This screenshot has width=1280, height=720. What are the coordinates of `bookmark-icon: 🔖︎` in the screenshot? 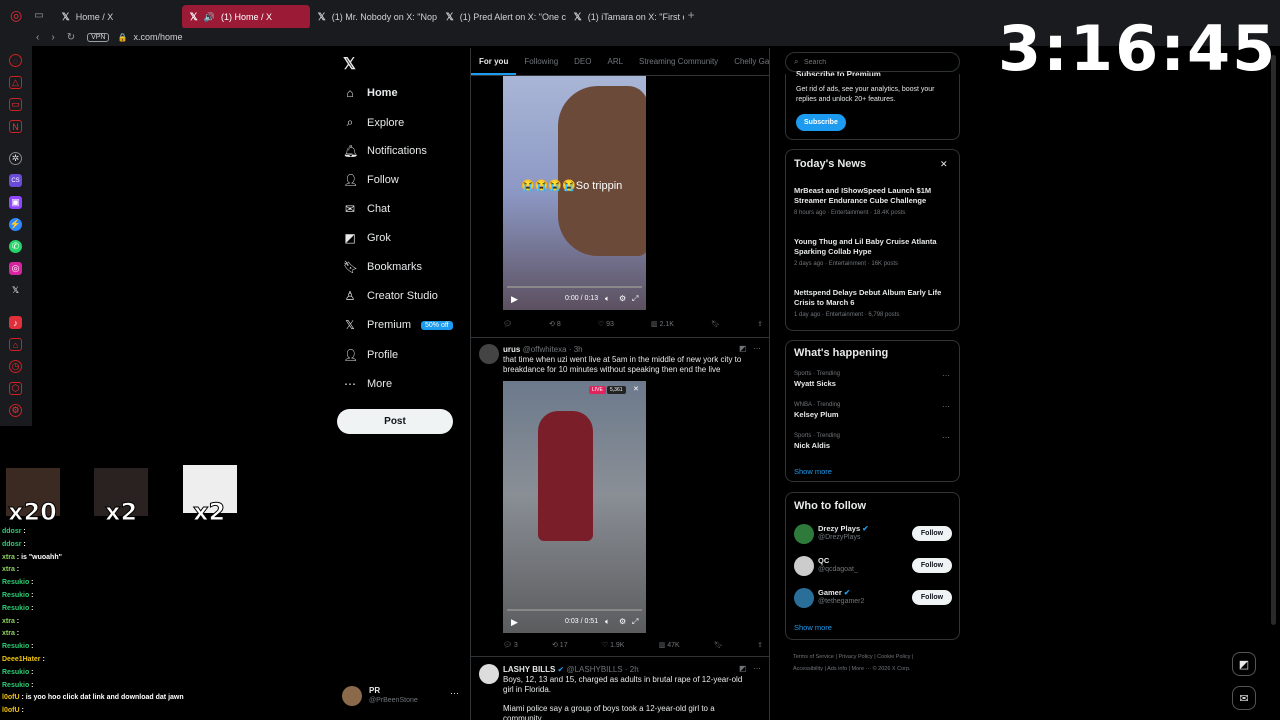 It's located at (718, 645).